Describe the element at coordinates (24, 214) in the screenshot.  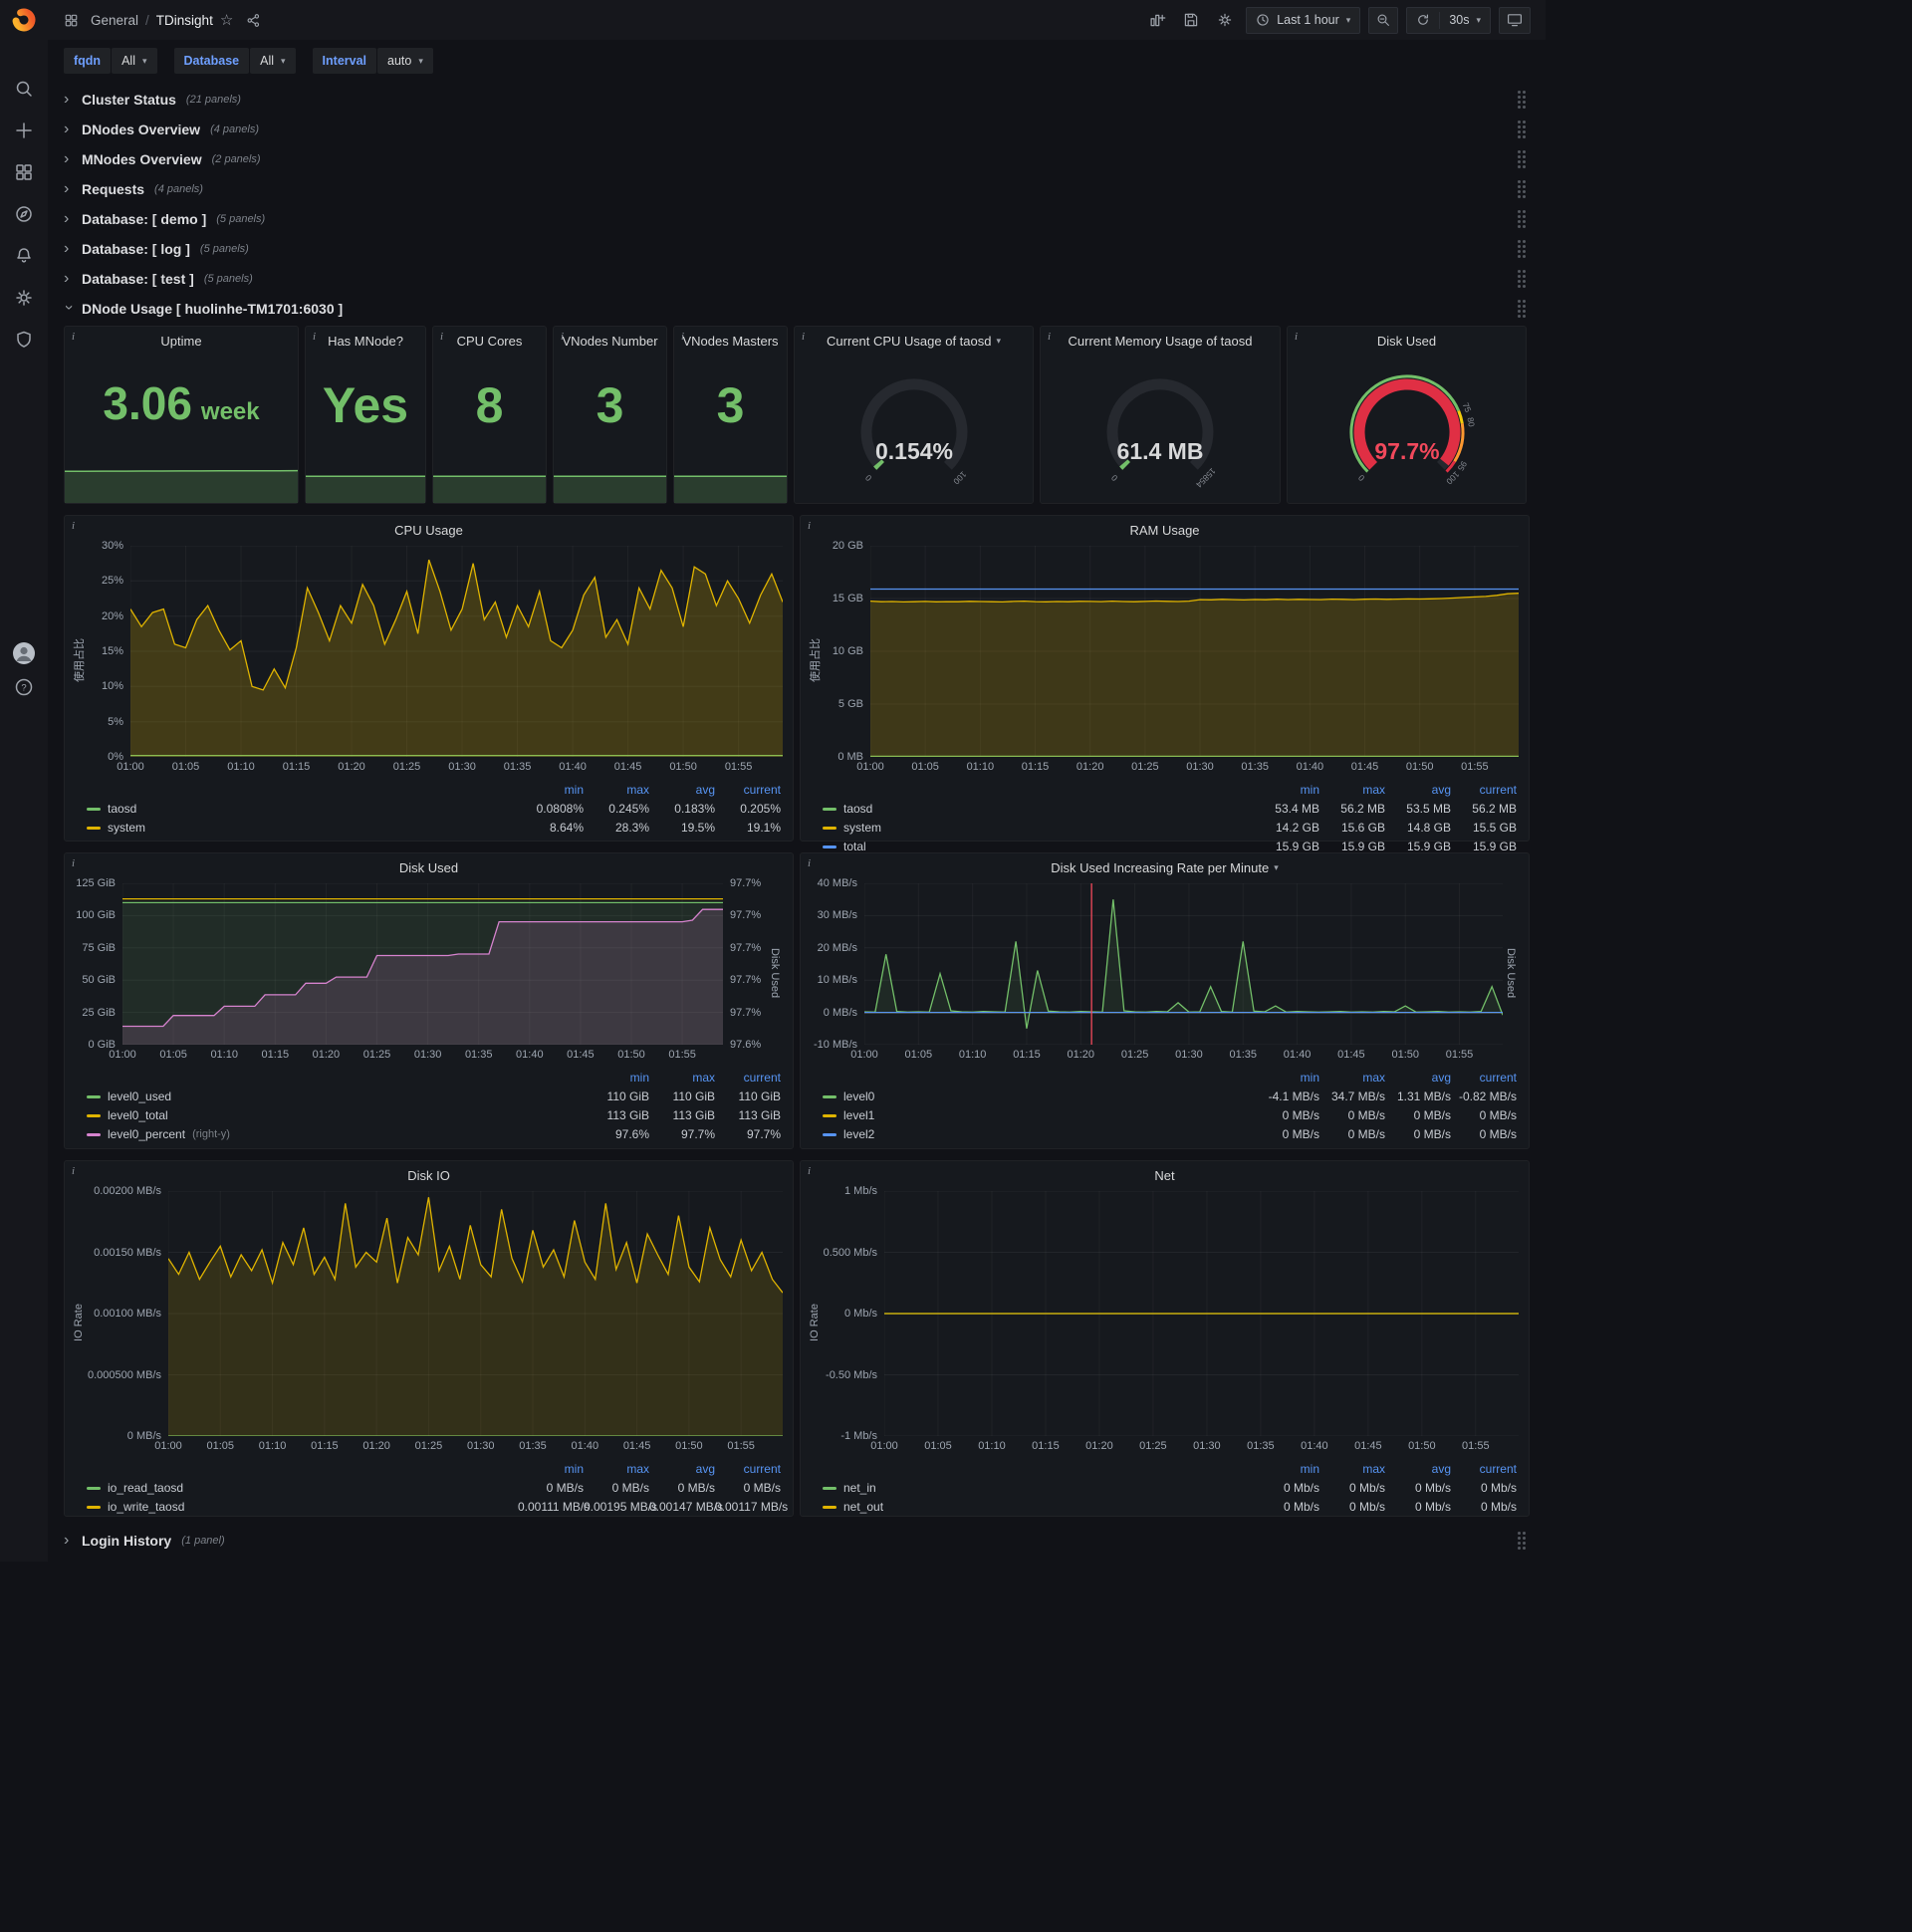
I see `explore-compass-icon` at that location.